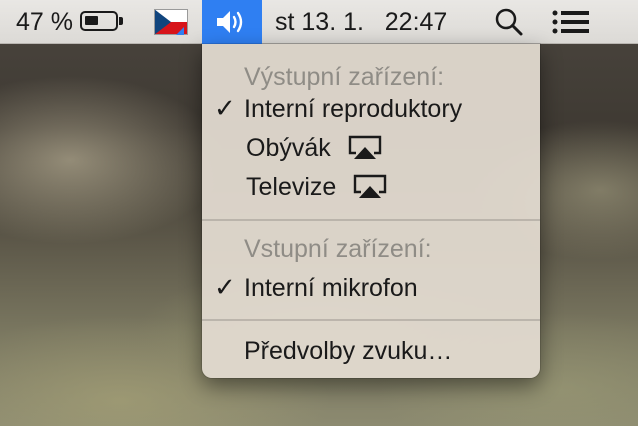  I want to click on menu-item-interni-mikrofon: ✓ Interní mikrofon, so click(371, 288).